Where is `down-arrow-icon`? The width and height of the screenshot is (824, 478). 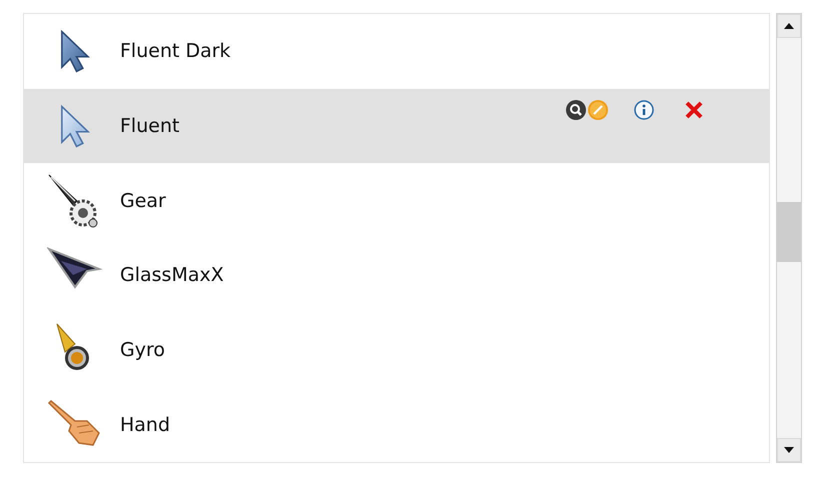 down-arrow-icon is located at coordinates (789, 450).